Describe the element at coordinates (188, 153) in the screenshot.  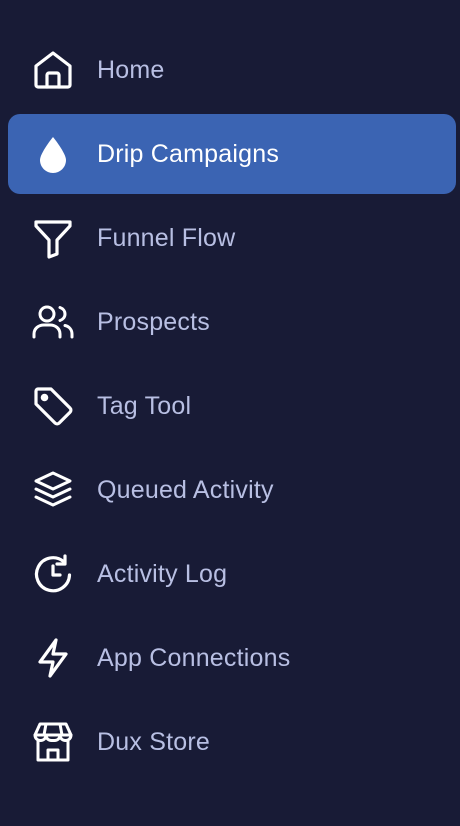
I see `sidebar-item-label: Drip Campaigns` at that location.